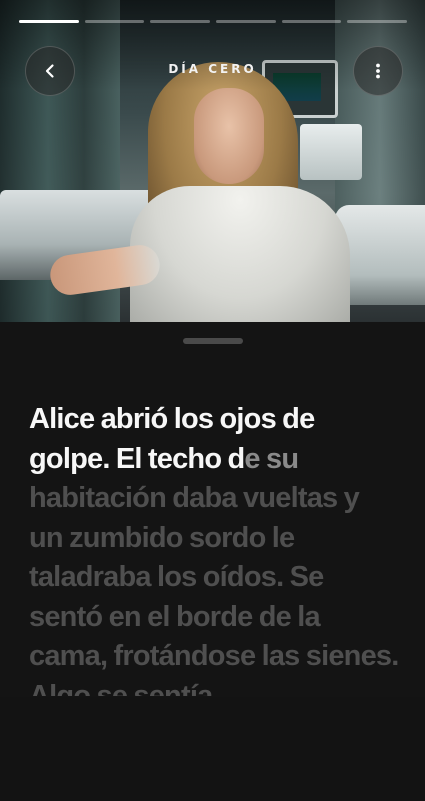 The image size is (425, 801). Describe the element at coordinates (271, 458) in the screenshot. I see `story-text-current: e su` at that location.